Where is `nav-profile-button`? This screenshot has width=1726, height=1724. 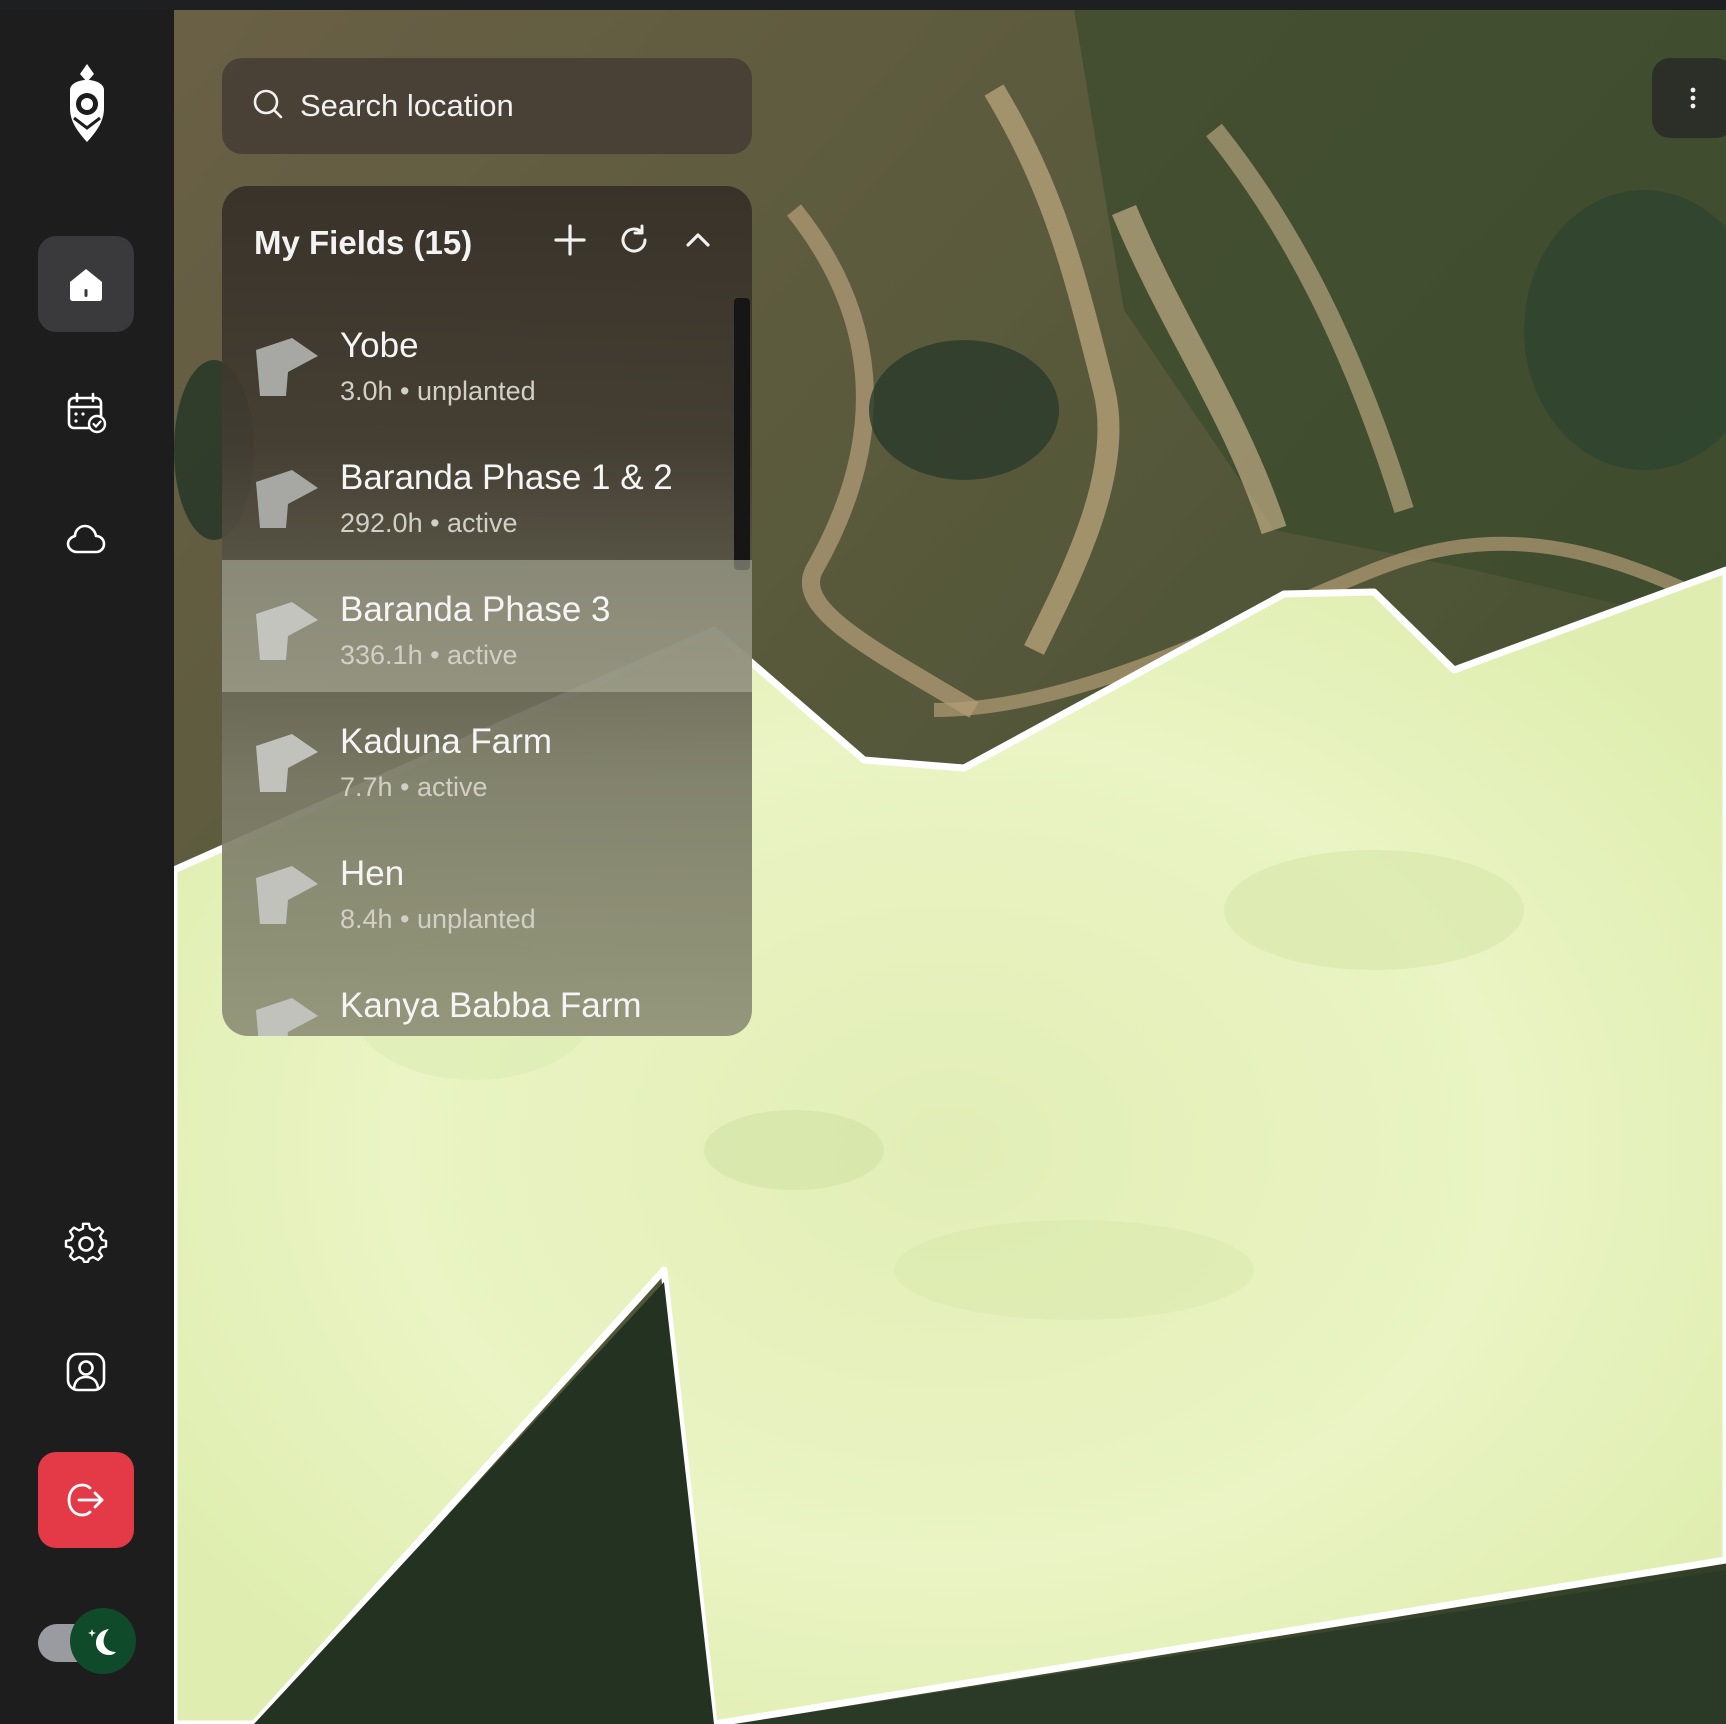
nav-profile-button is located at coordinates (86, 1372).